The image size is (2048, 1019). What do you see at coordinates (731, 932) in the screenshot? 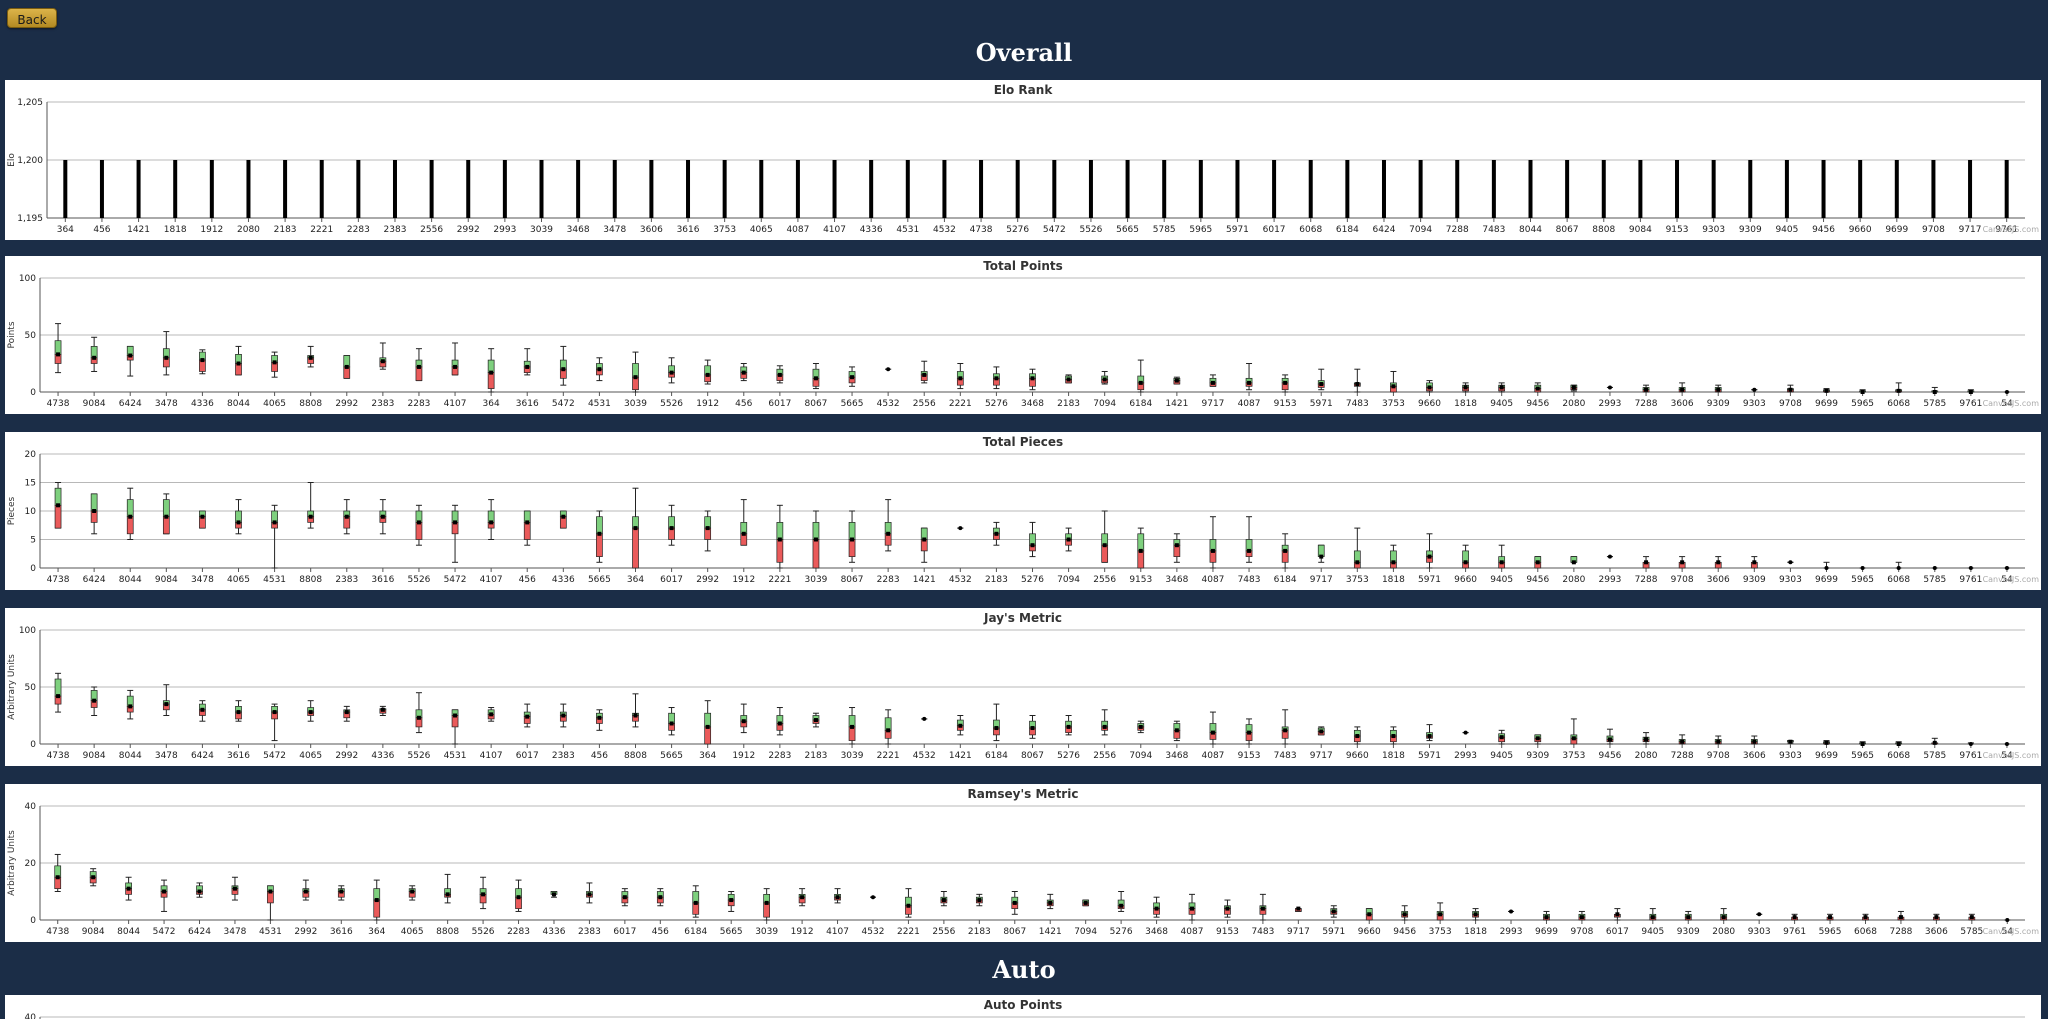
I see `x-tick-label: 5665` at bounding box center [731, 932].